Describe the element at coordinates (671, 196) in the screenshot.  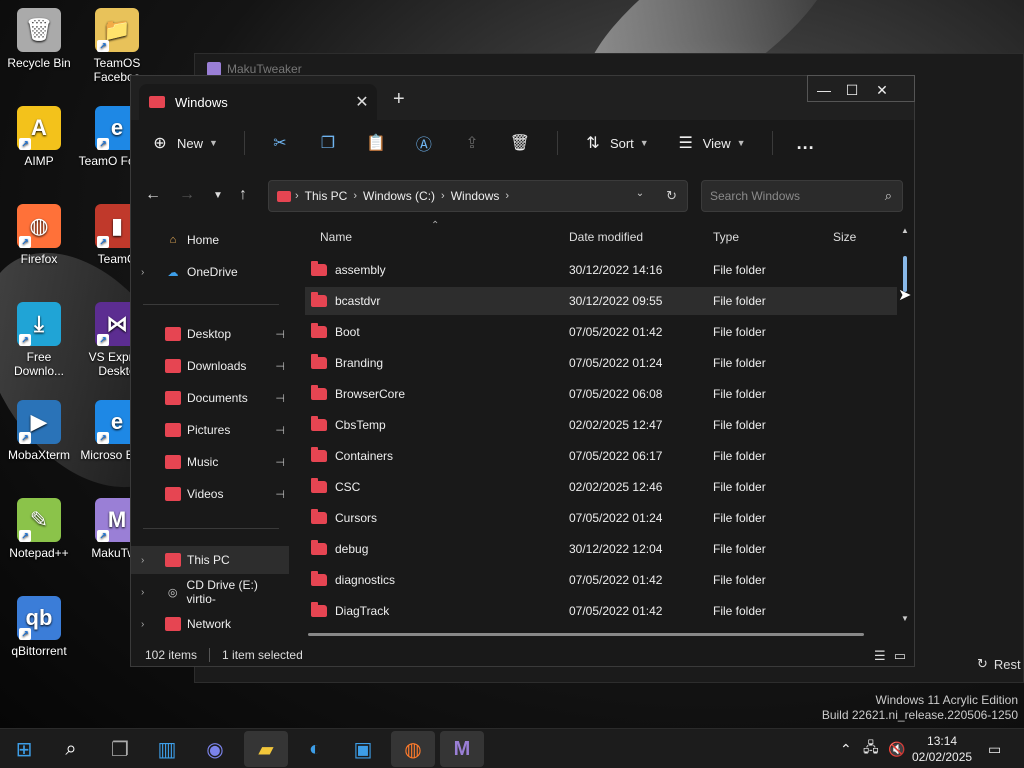
I see `refresh-icon: ↻` at that location.